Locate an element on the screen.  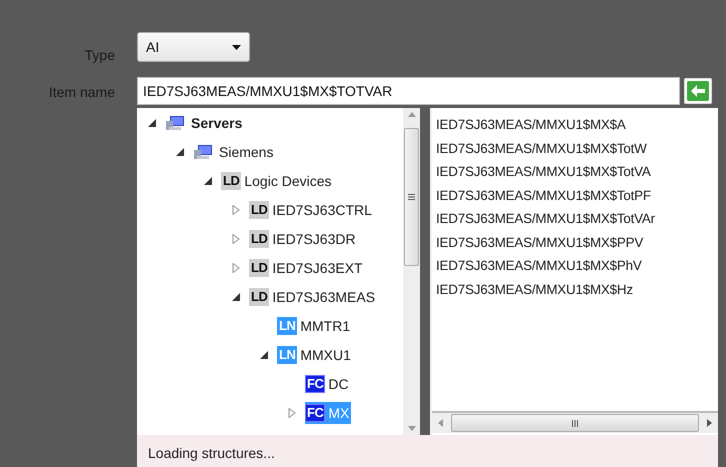
list-item: IED7SJ63MEAS/MMXU1$MX$PhV is located at coordinates (577, 266).